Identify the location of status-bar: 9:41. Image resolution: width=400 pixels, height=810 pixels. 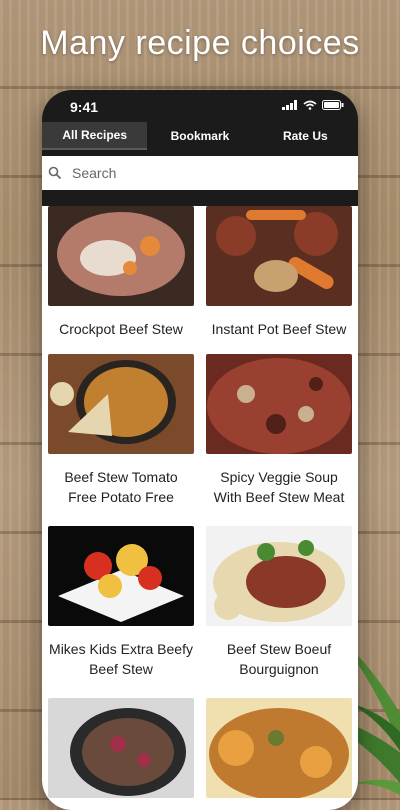
(200, 106).